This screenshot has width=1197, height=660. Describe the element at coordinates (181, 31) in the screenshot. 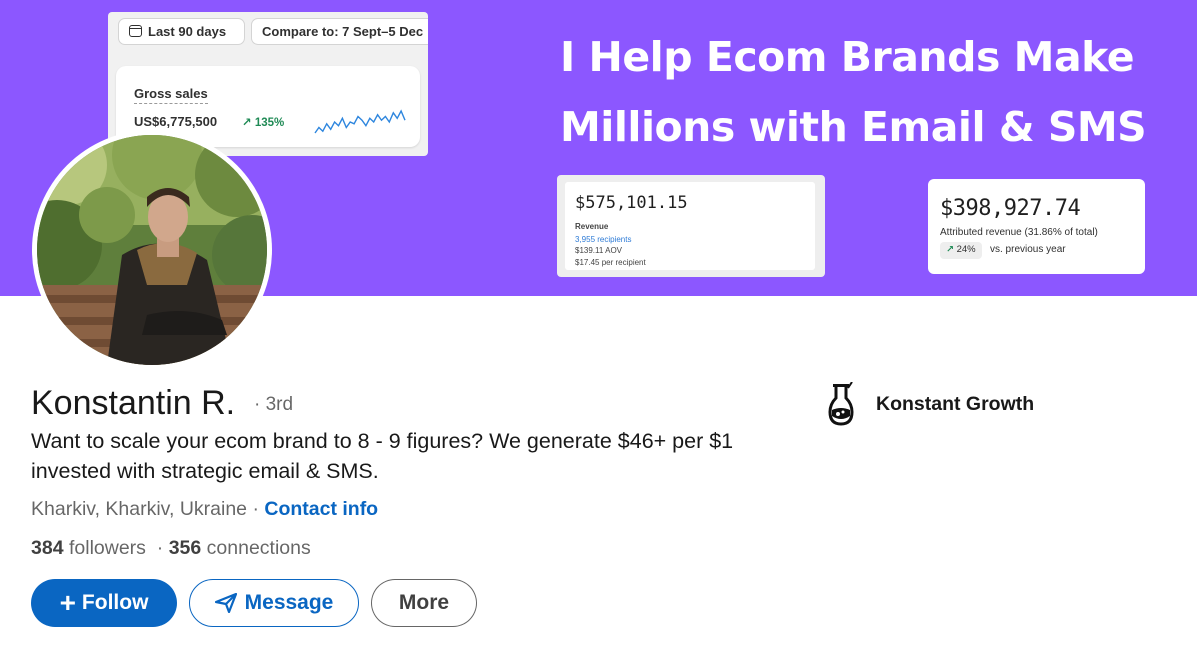

I see `date-range-pill: Last 90 days` at that location.